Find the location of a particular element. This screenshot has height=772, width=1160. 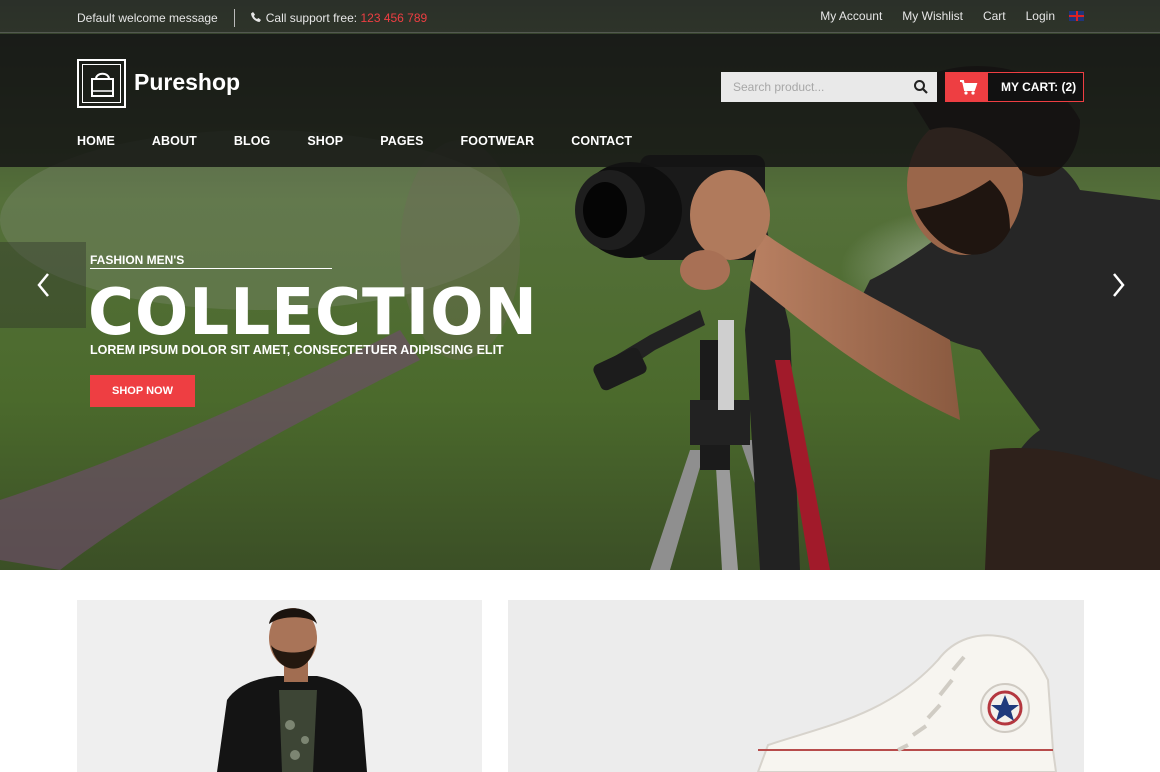

hero-title: COLLECTION is located at coordinates (313, 313).